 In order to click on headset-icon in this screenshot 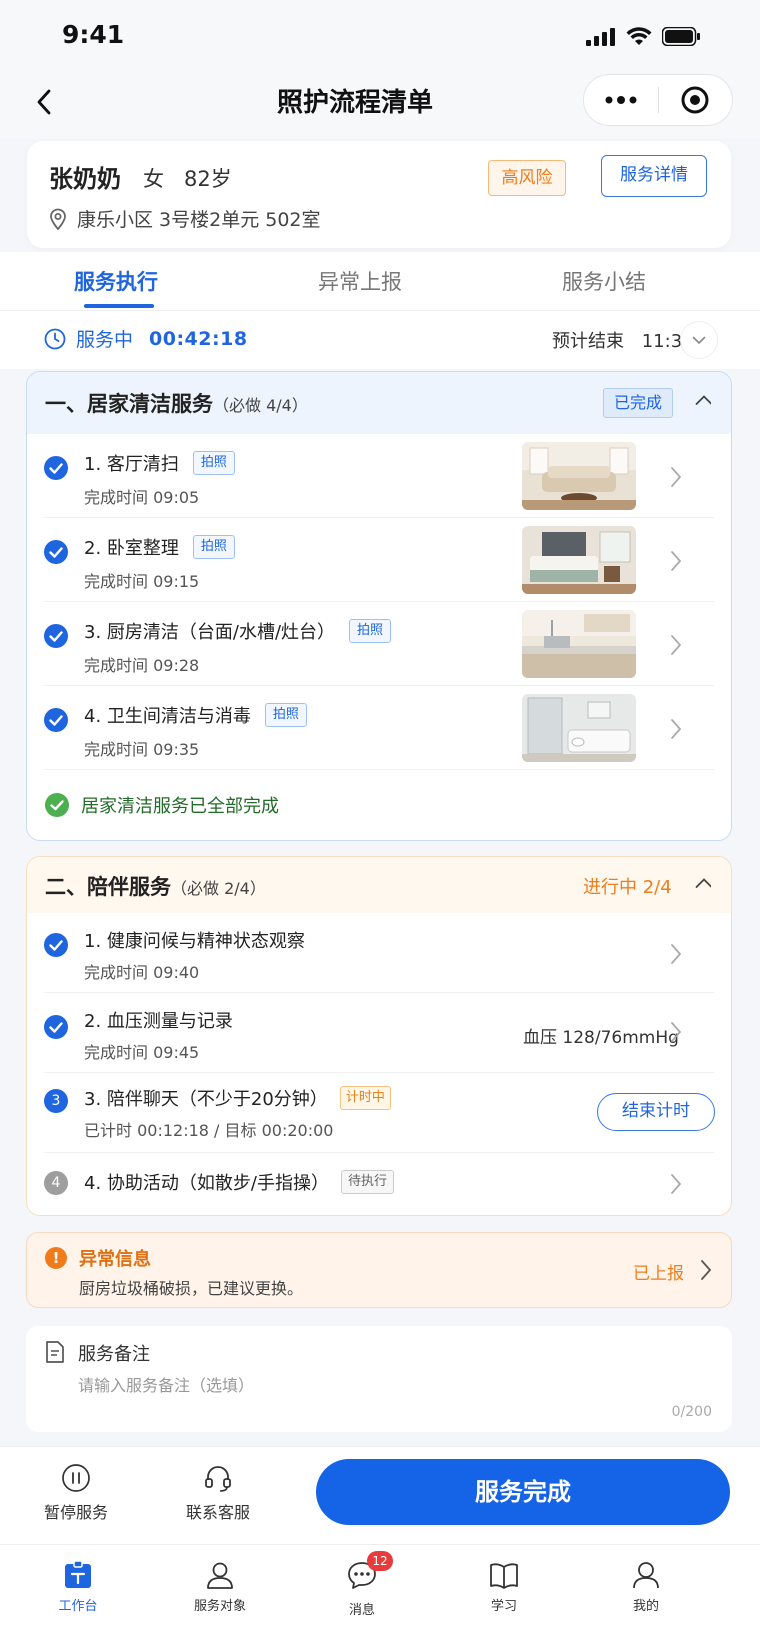, I will do `click(218, 1479)`.